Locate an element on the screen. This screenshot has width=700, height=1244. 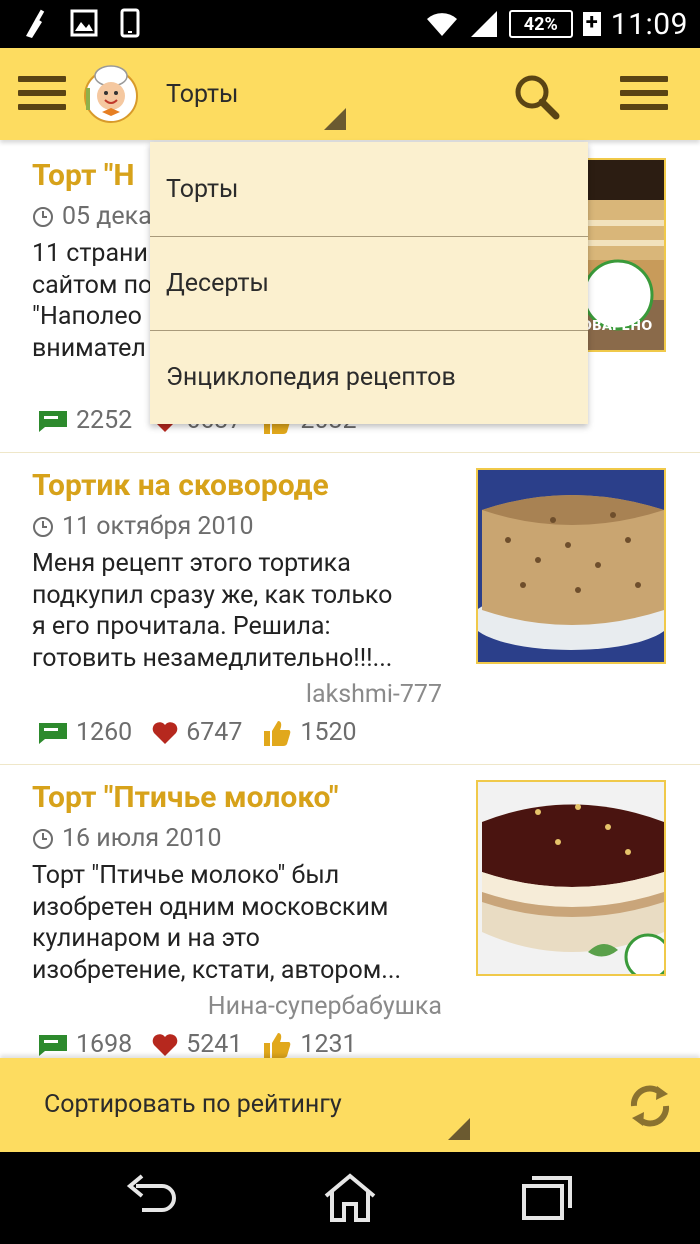
excerpt-line: Торт "Птичье молоко" был is located at coordinates (186, 875).